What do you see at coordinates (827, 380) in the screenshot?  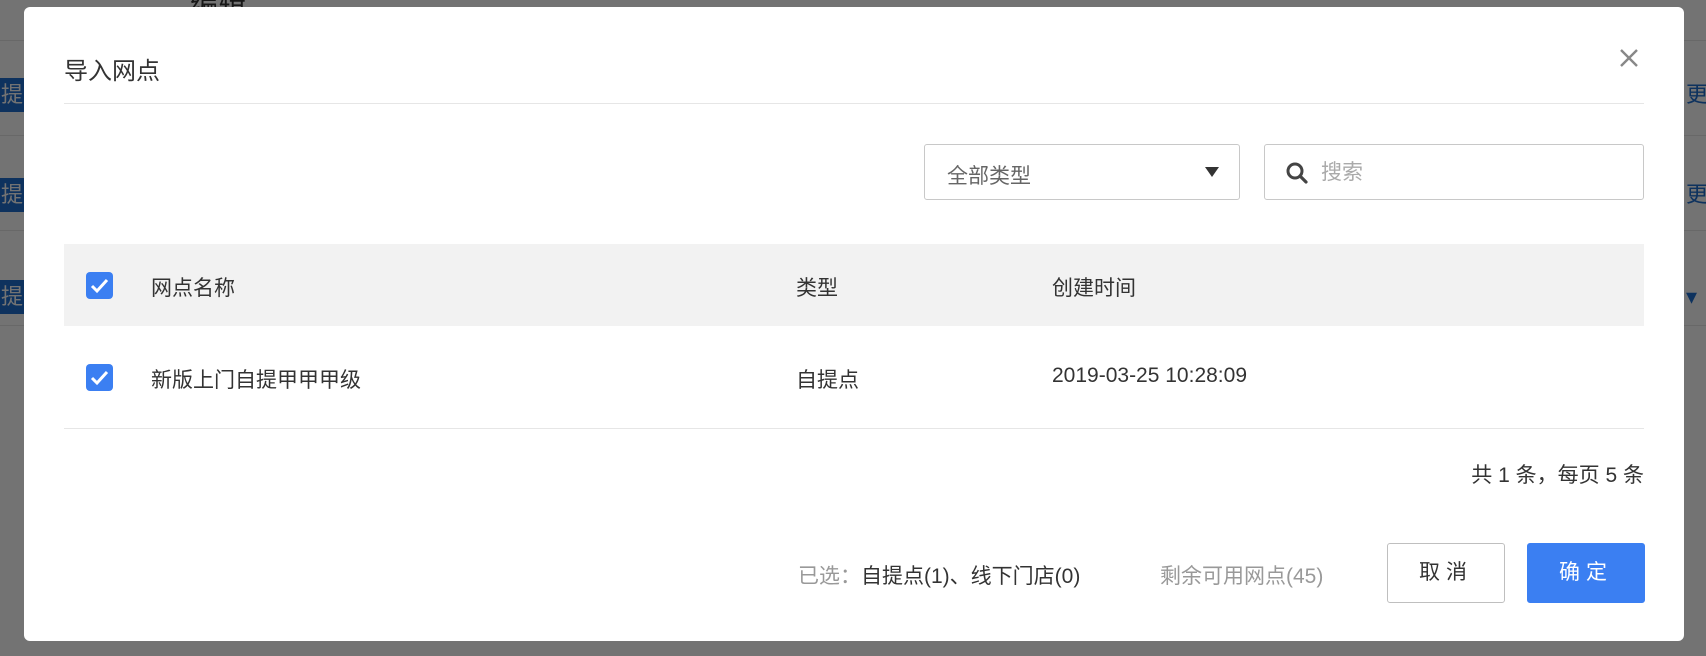 I see `outlet-type: 自提点` at bounding box center [827, 380].